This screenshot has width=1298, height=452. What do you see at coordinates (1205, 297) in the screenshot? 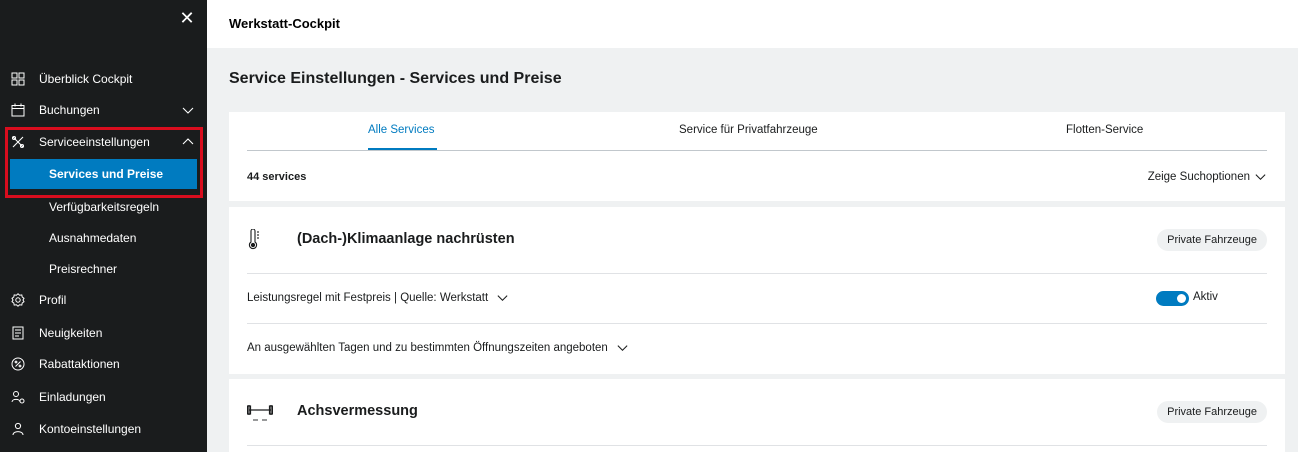
I see `toggle-label: Aktiv` at bounding box center [1205, 297].